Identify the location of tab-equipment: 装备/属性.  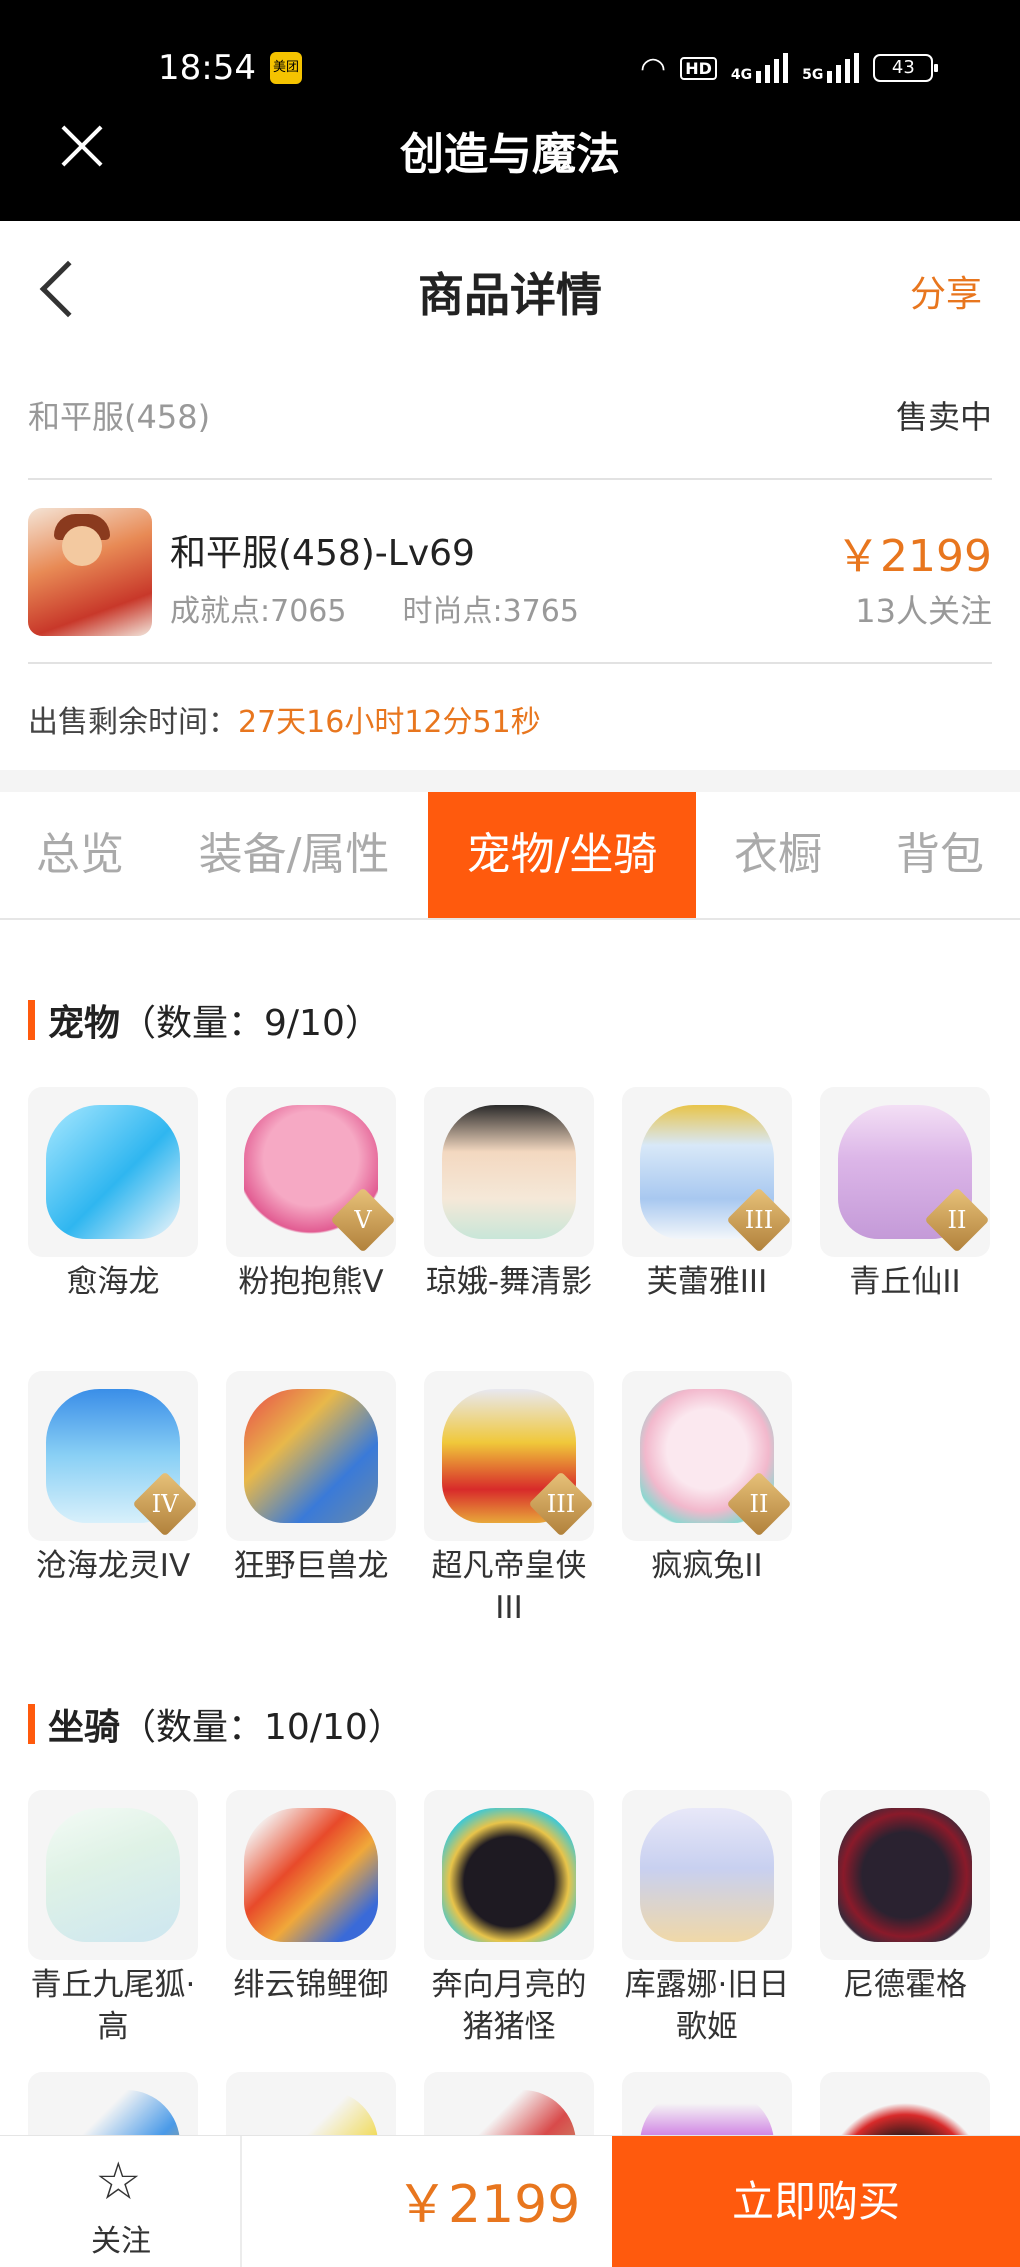
(294, 855).